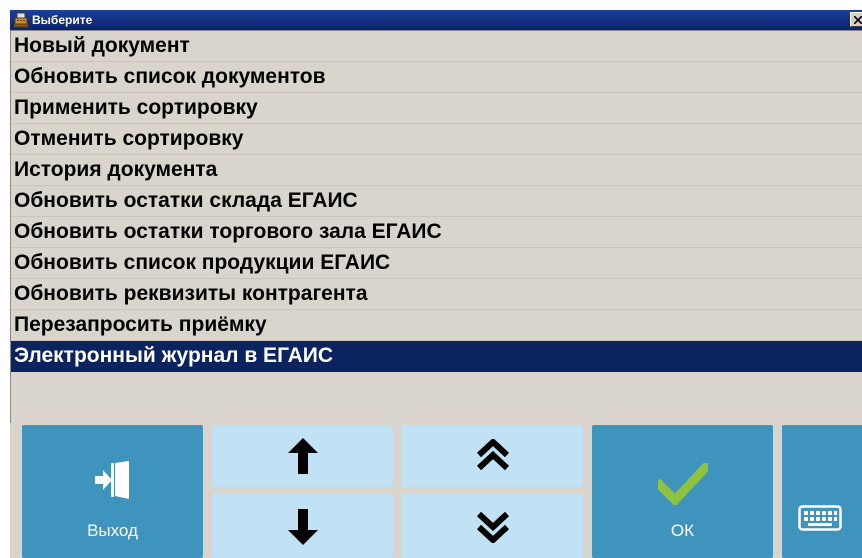  I want to click on cash-register-icon, so click(21, 20).